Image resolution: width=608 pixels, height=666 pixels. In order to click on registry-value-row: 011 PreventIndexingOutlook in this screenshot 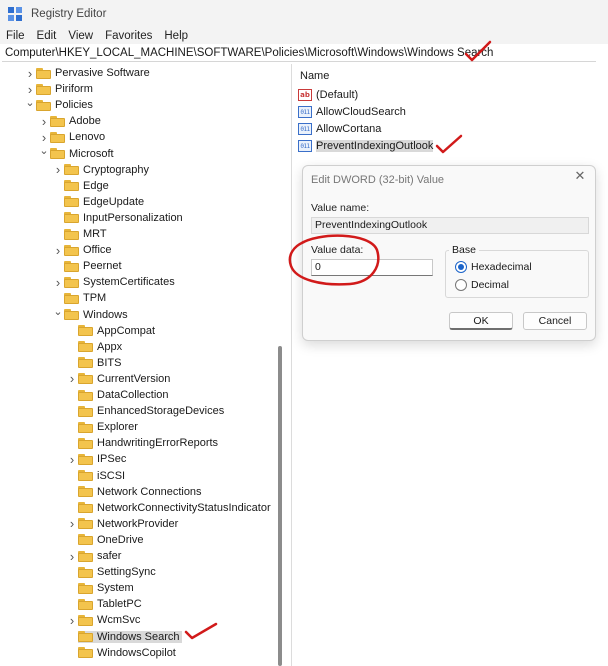, I will do `click(366, 146)`.